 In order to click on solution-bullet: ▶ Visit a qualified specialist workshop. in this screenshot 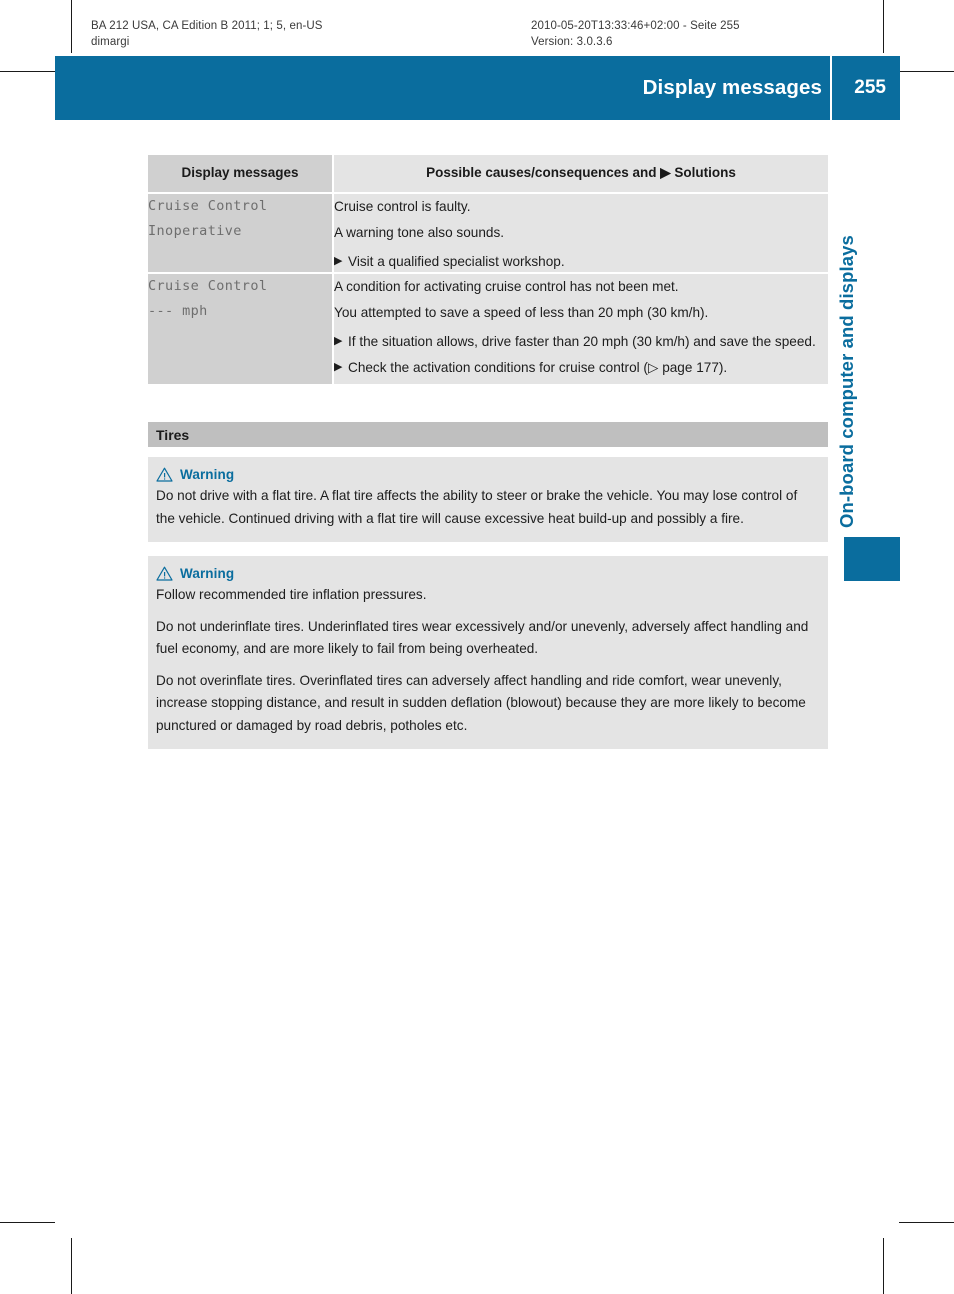, I will do `click(581, 261)`.